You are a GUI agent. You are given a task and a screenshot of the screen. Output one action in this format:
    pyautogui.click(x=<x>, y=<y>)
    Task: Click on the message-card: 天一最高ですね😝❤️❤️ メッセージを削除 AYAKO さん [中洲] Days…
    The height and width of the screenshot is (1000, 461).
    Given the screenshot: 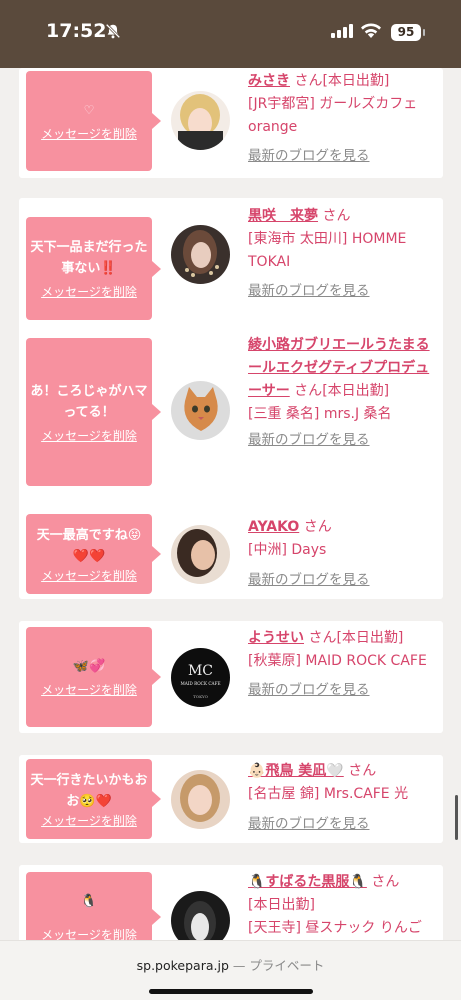 What is the action you would take?
    pyautogui.click(x=231, y=555)
    